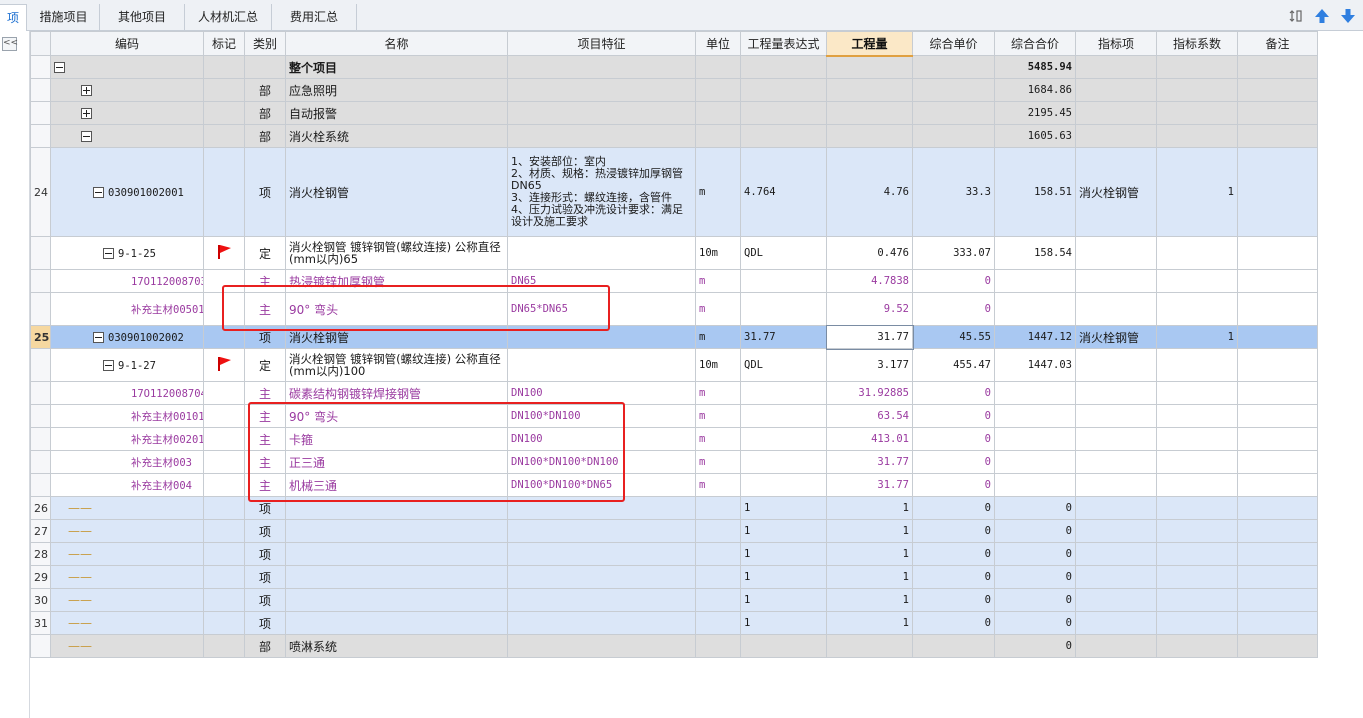 This screenshot has width=1363, height=718. What do you see at coordinates (674, 309) in the screenshot?
I see `table-row: 补充主材00501 主 90° 弯头 DN65*DN65 m 9.52 0` at bounding box center [674, 309].